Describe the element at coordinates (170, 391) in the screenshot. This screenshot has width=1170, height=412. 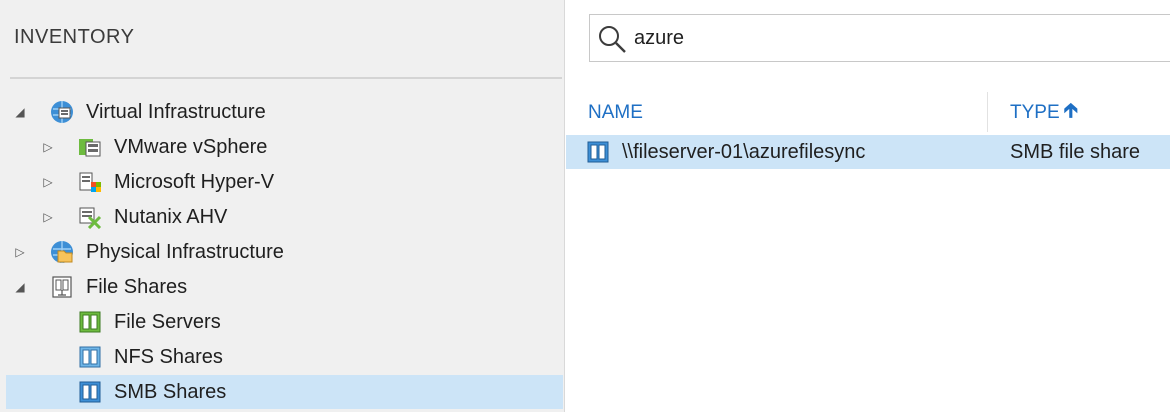
I see `tree-label-smb-shares: SMB Shares` at that location.